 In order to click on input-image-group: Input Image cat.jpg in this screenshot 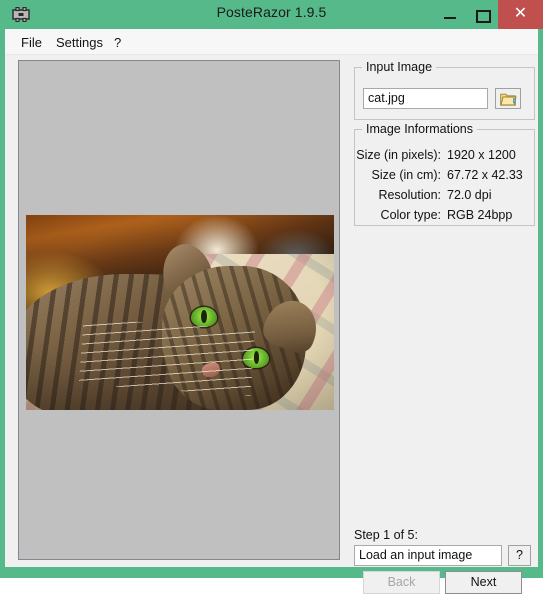, I will do `click(444, 90)`.